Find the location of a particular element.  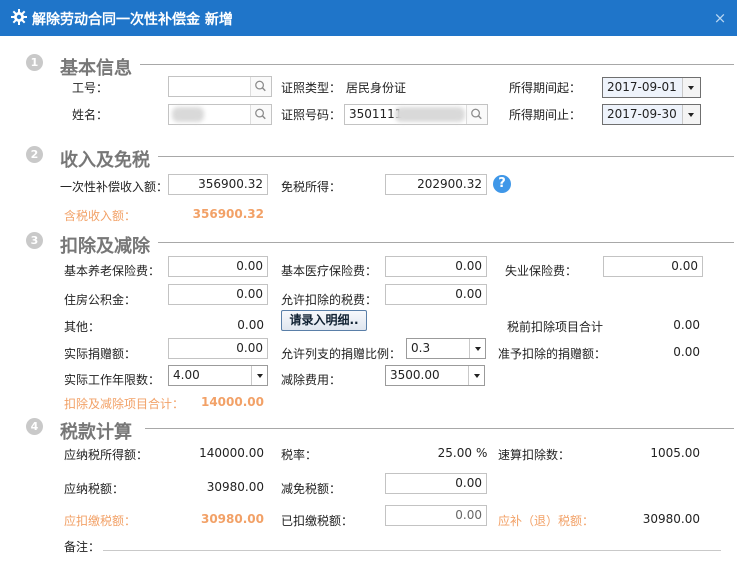

medical-label: 基本医疗保险费： is located at coordinates (329, 271).